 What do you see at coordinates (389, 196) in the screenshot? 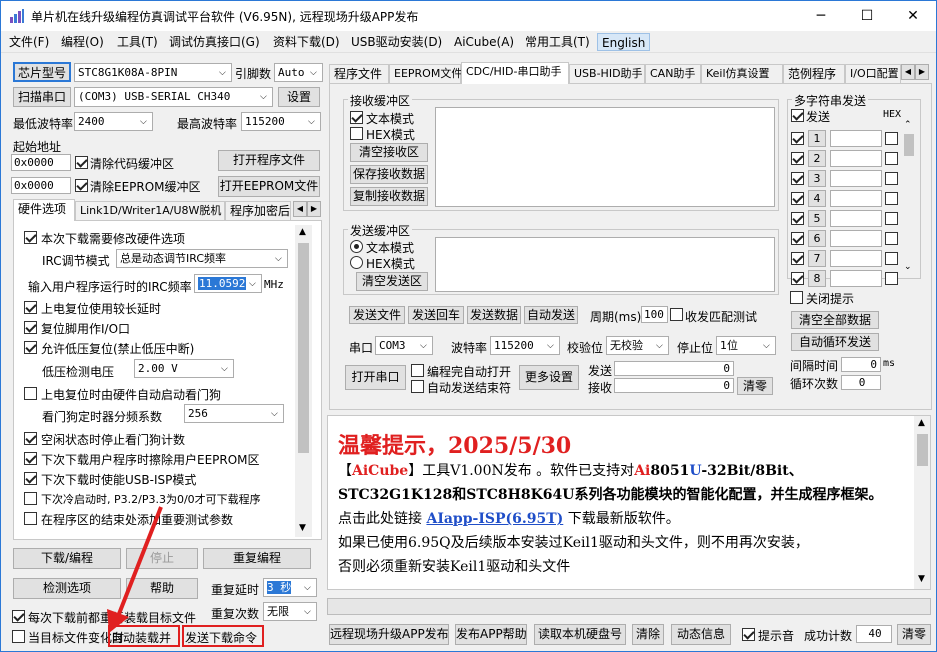
I see `copy-receive-button: 复制接收数据` at bounding box center [389, 196].